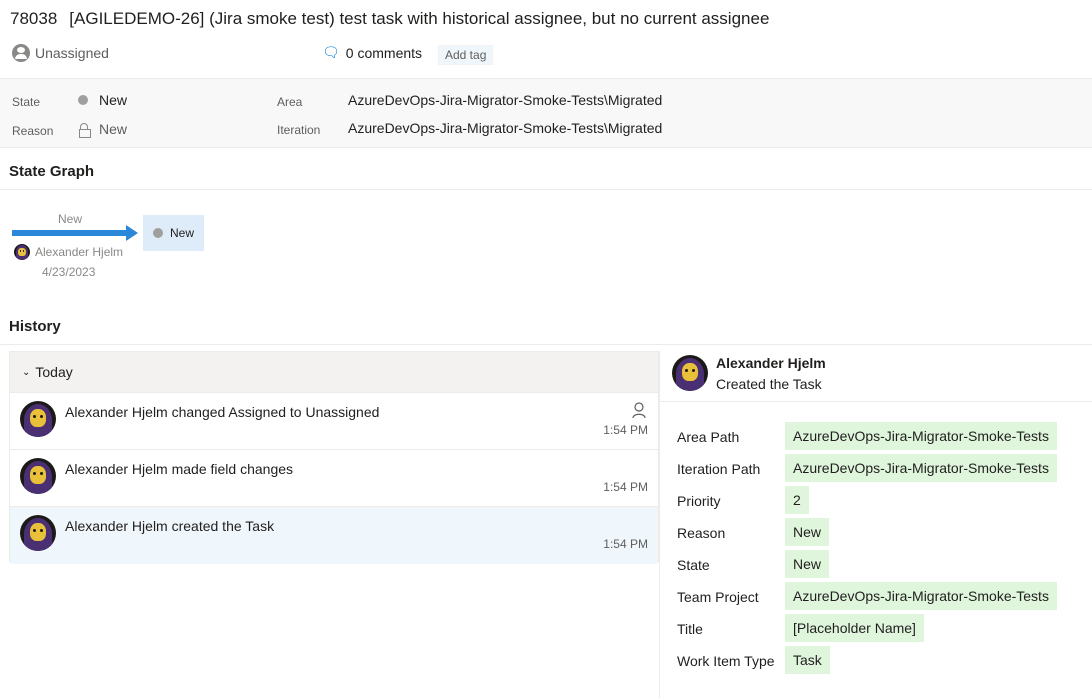 The image size is (1092, 698). I want to click on area-label: Area, so click(290, 102).